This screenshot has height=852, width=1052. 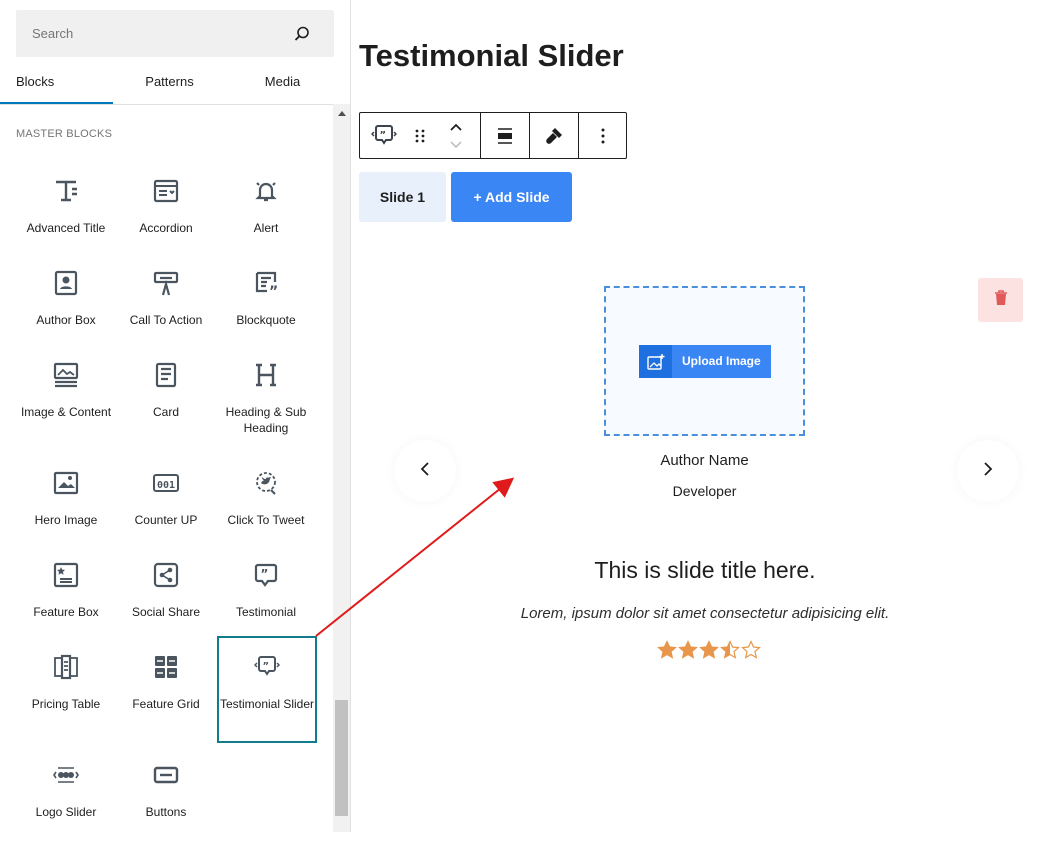 I want to click on chevron-right-icon, so click(x=988, y=471).